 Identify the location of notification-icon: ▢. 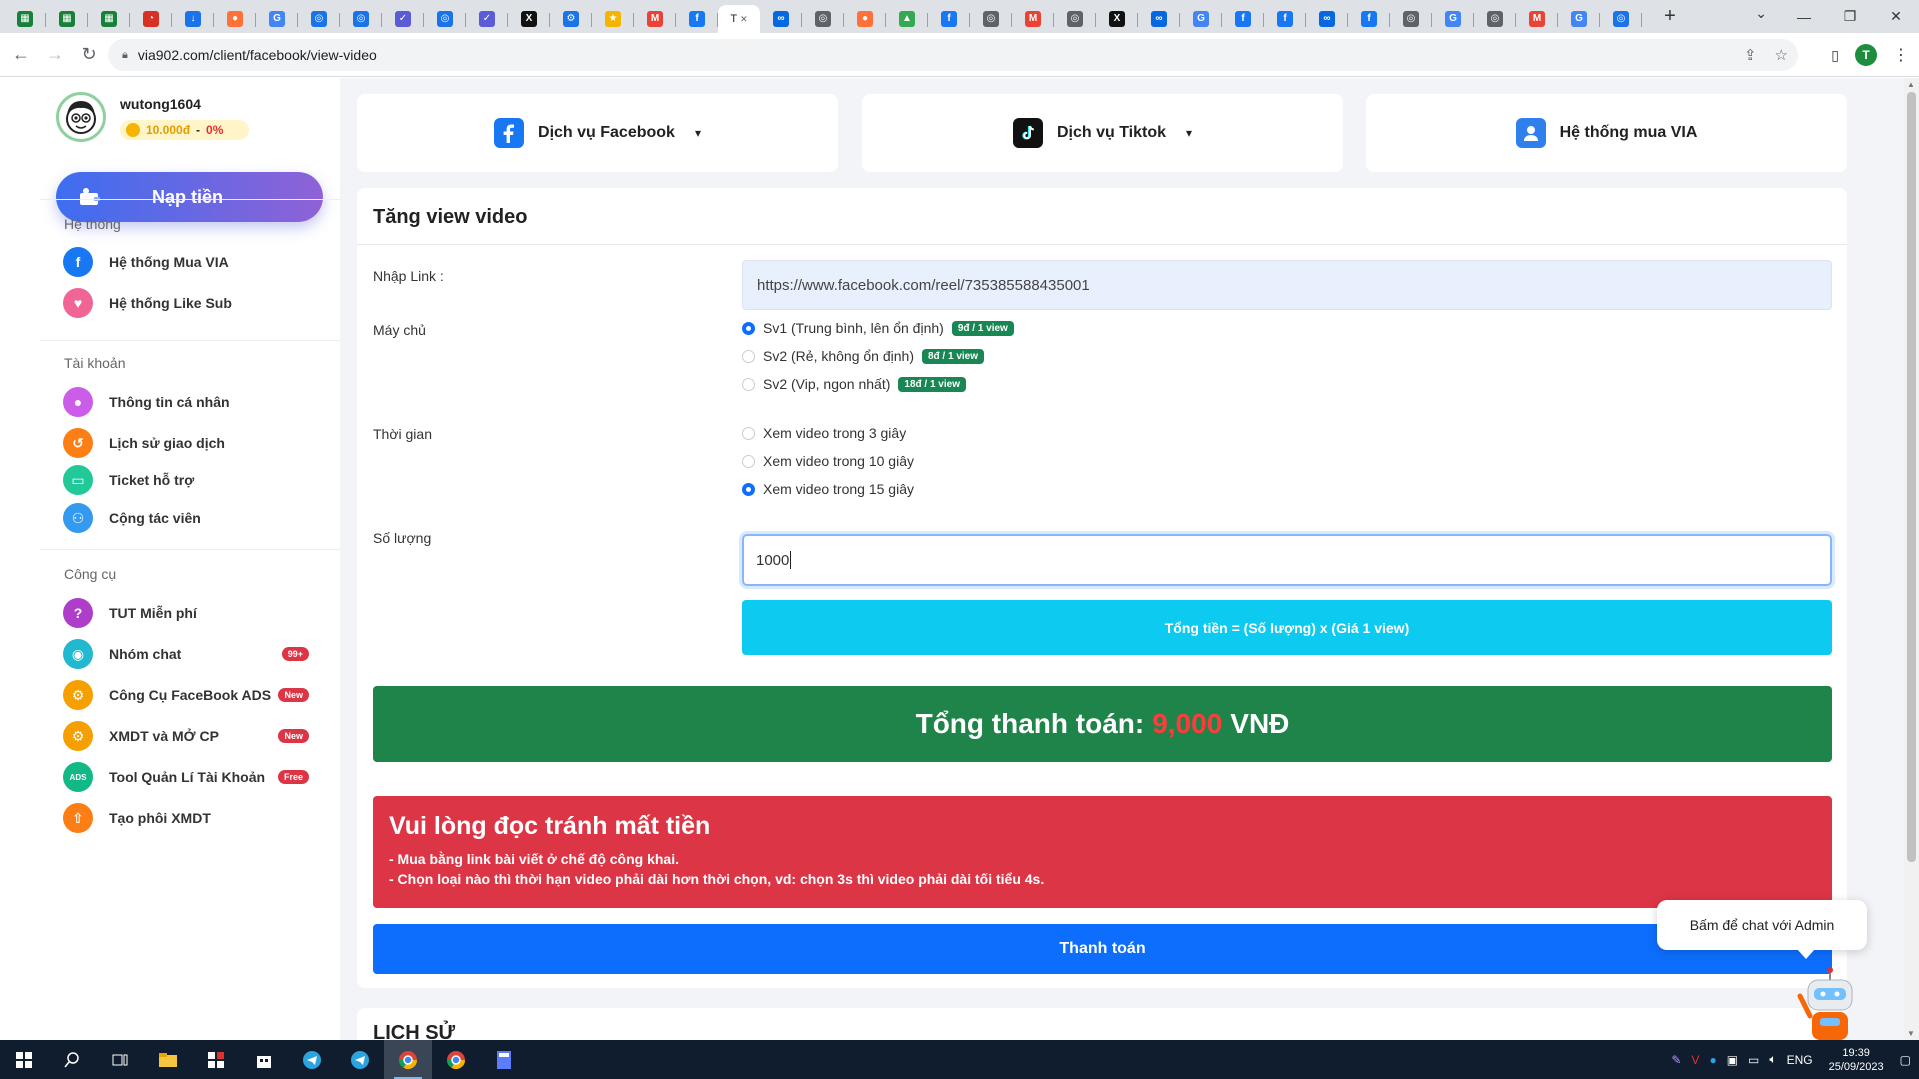
(1905, 1060).